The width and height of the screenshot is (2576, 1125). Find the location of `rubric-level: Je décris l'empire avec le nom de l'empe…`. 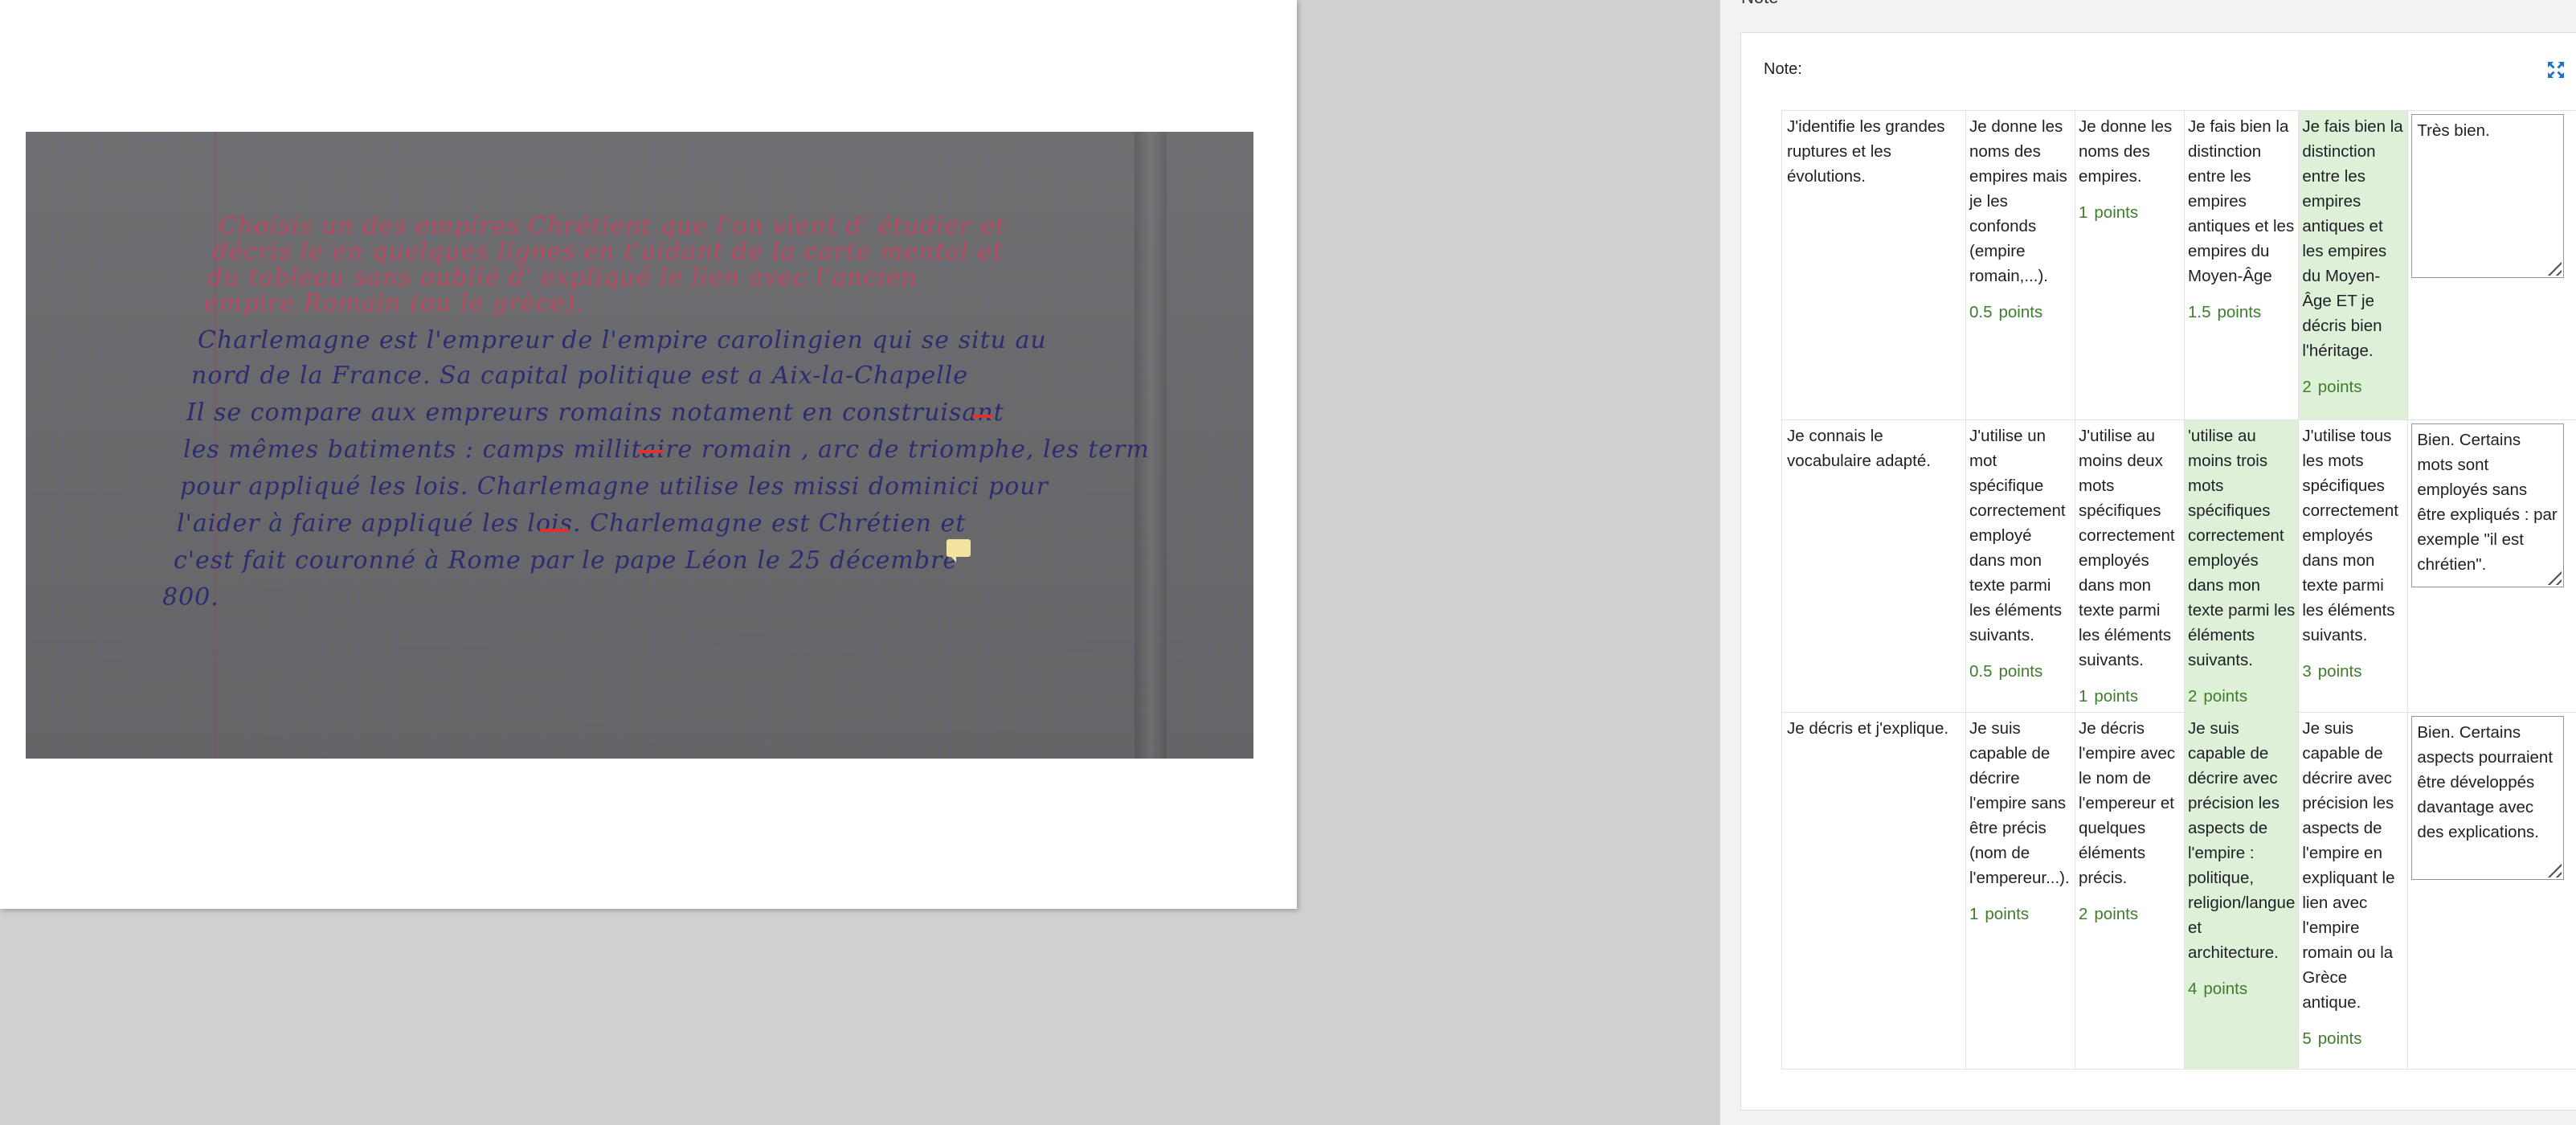

rubric-level: Je décris l'empire avec le nom de l'empe… is located at coordinates (2130, 891).